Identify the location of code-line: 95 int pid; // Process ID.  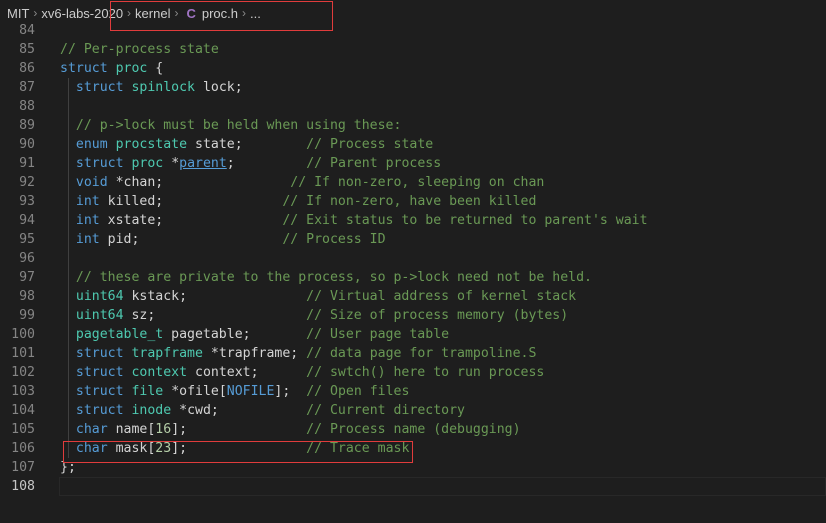
(413, 239).